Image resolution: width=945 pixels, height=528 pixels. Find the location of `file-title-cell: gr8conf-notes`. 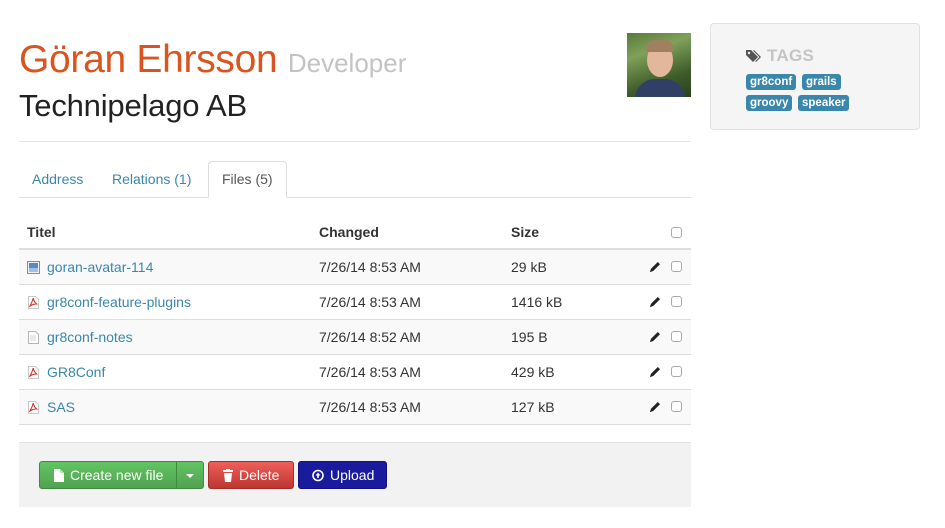

file-title-cell: gr8conf-notes is located at coordinates (80, 337).